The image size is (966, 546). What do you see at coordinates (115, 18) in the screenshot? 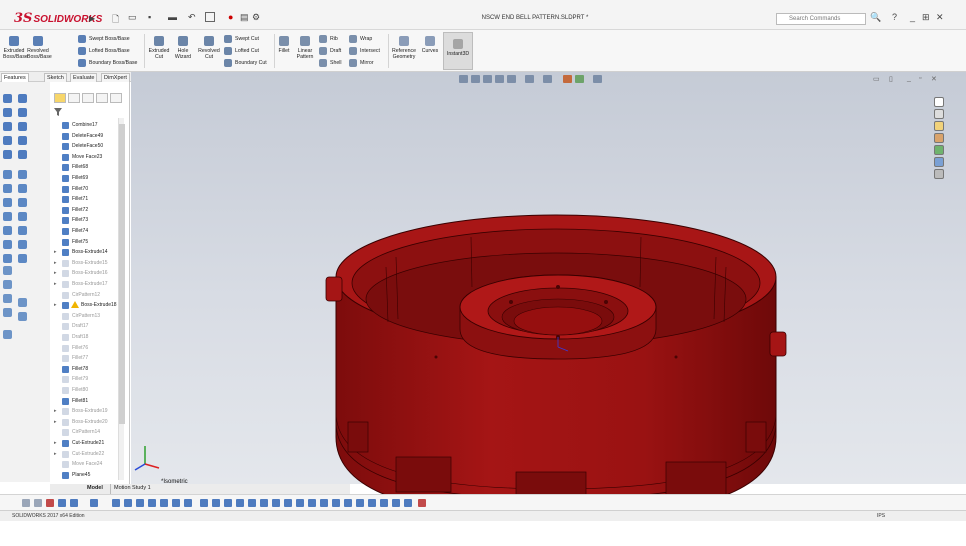
I see `new-document-icon: 🗋` at bounding box center [115, 18].